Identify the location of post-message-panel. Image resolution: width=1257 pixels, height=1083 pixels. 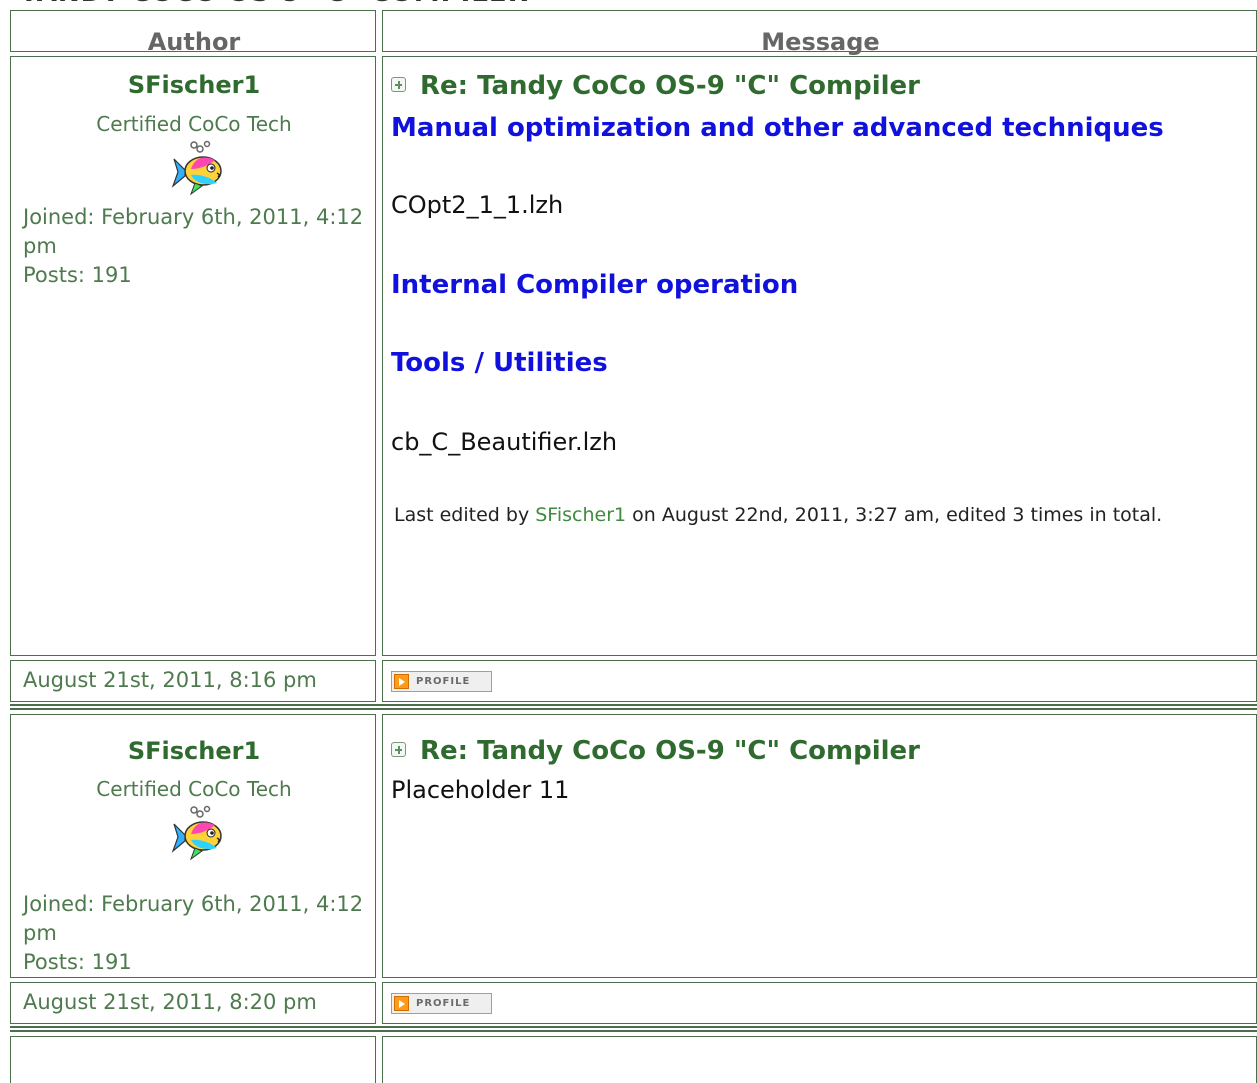
(819, 1059).